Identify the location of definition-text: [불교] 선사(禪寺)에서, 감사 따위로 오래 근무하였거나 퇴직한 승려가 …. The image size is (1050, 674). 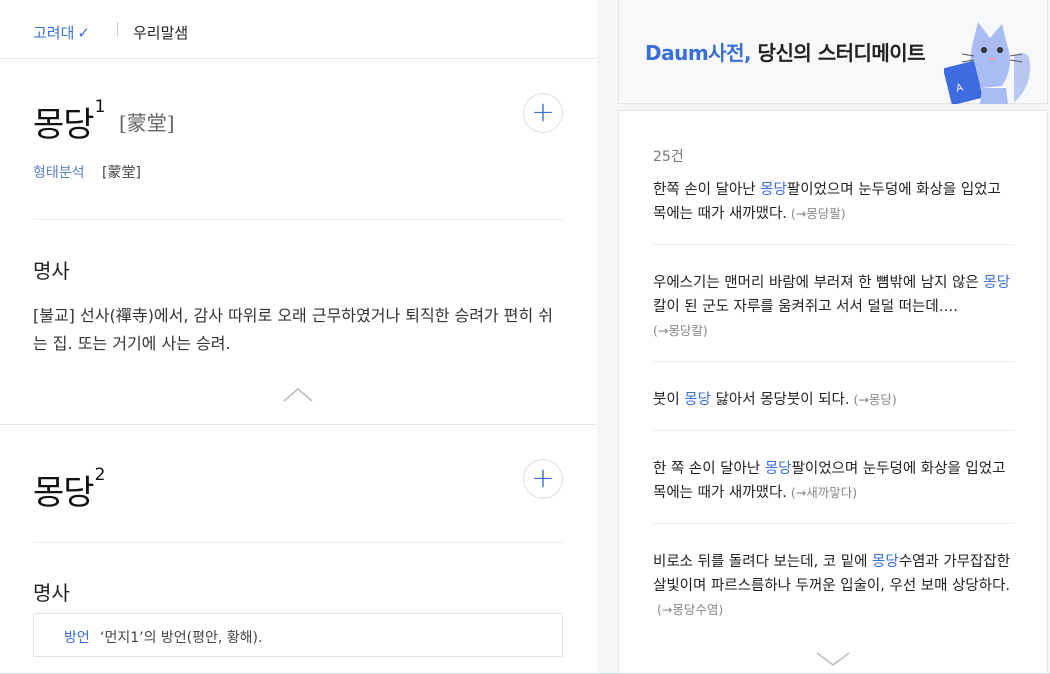
(293, 329).